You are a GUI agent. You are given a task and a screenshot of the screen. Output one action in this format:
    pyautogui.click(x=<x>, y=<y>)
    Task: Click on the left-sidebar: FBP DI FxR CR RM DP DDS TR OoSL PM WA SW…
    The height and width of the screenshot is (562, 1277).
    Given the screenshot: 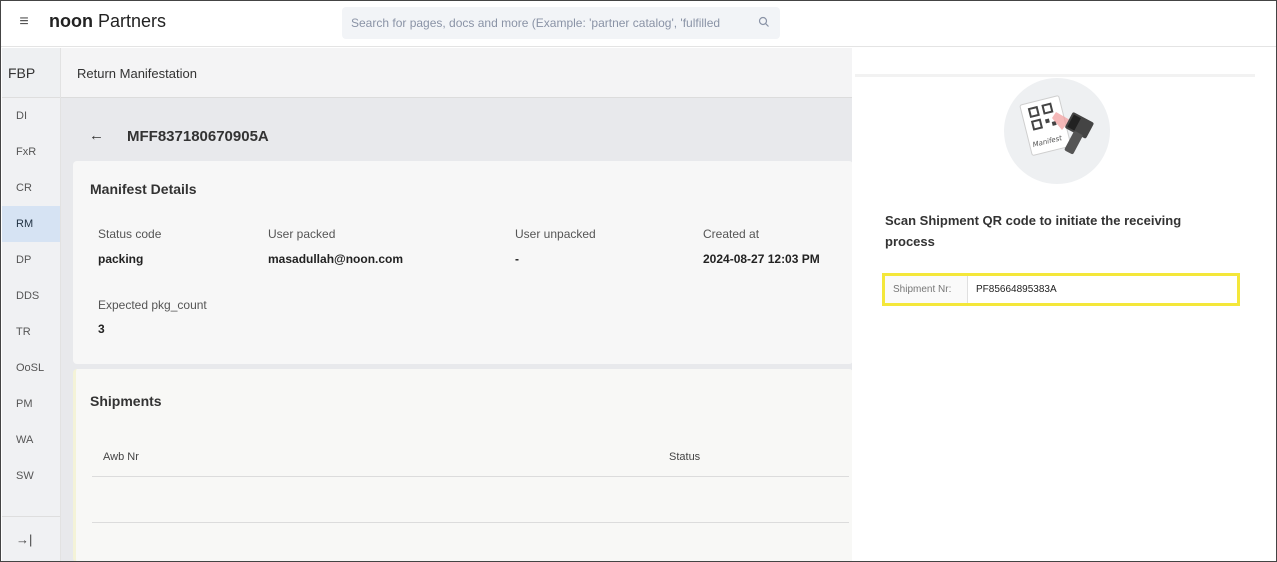 What is the action you would take?
    pyautogui.click(x=31, y=304)
    